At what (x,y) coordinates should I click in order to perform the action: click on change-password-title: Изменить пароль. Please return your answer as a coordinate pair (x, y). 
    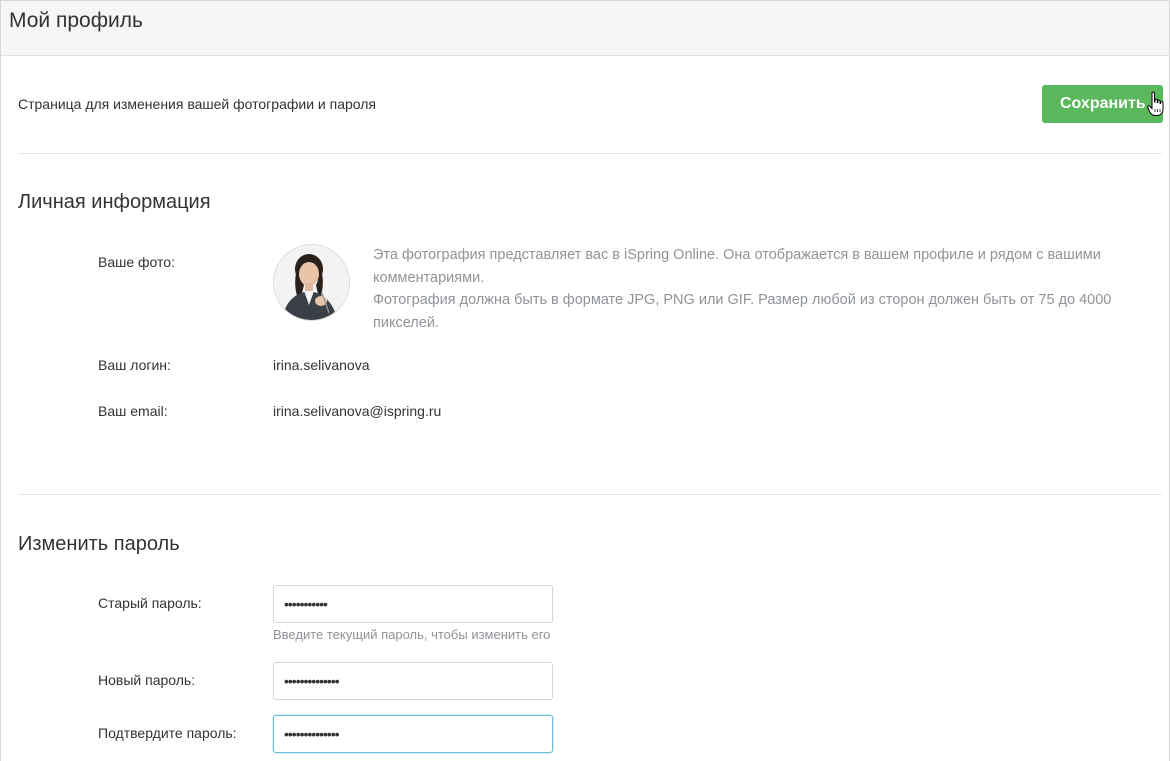
    Looking at the image, I should click on (99, 544).